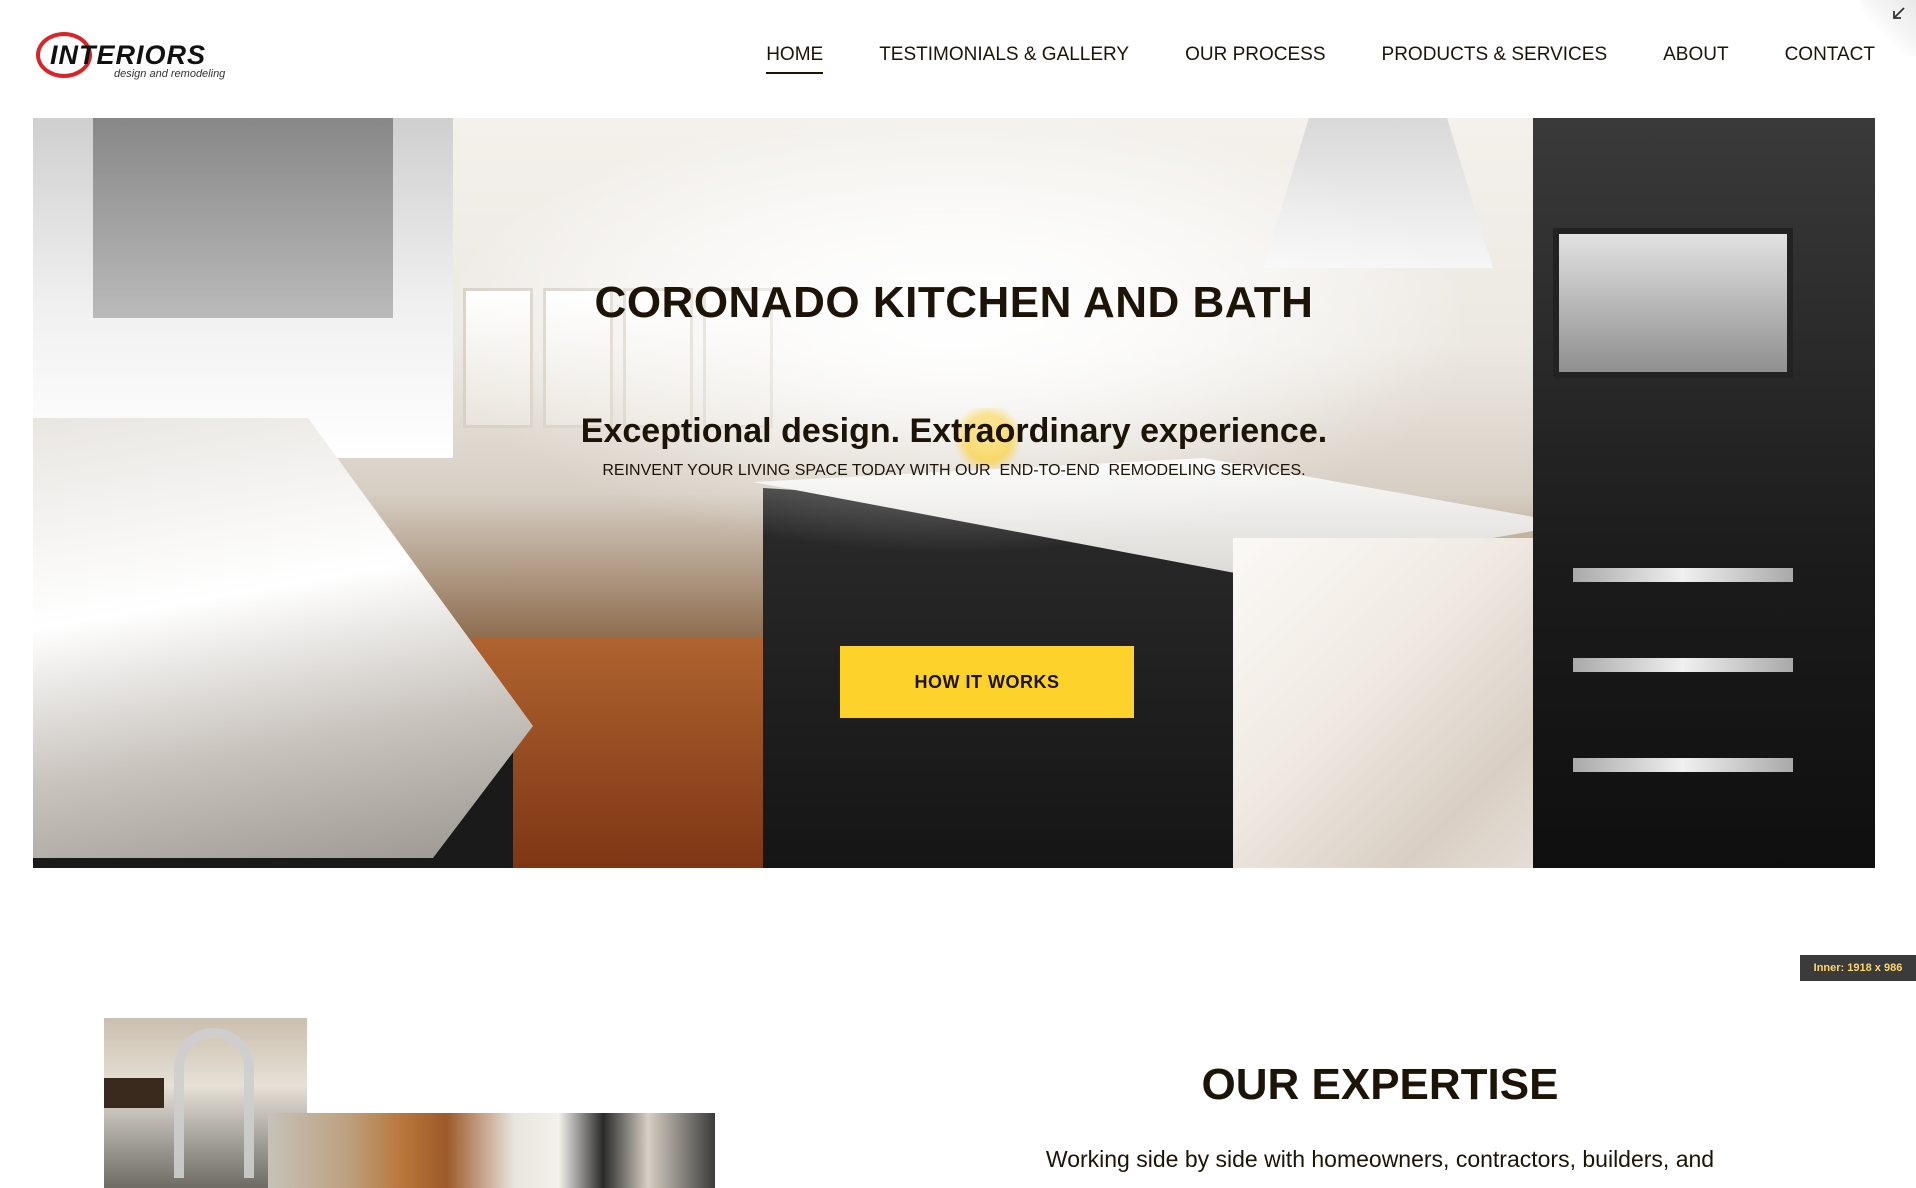  Describe the element at coordinates (795, 59) in the screenshot. I see `nav-home: HOME` at that location.